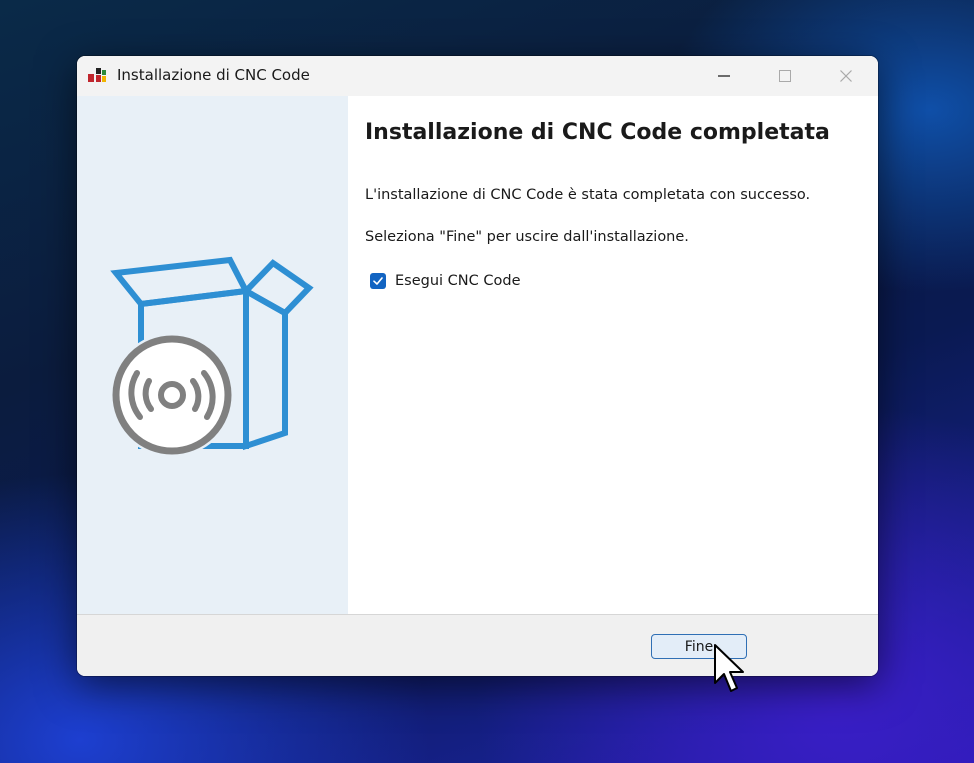  I want to click on mouse-cursor-icon, so click(729, 668).